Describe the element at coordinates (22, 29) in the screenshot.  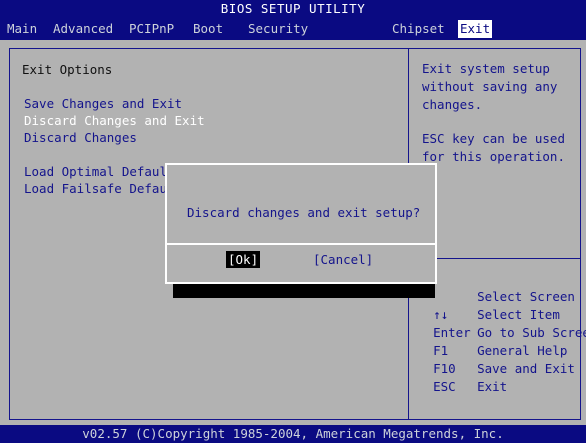
I see `menu-main: Main` at that location.